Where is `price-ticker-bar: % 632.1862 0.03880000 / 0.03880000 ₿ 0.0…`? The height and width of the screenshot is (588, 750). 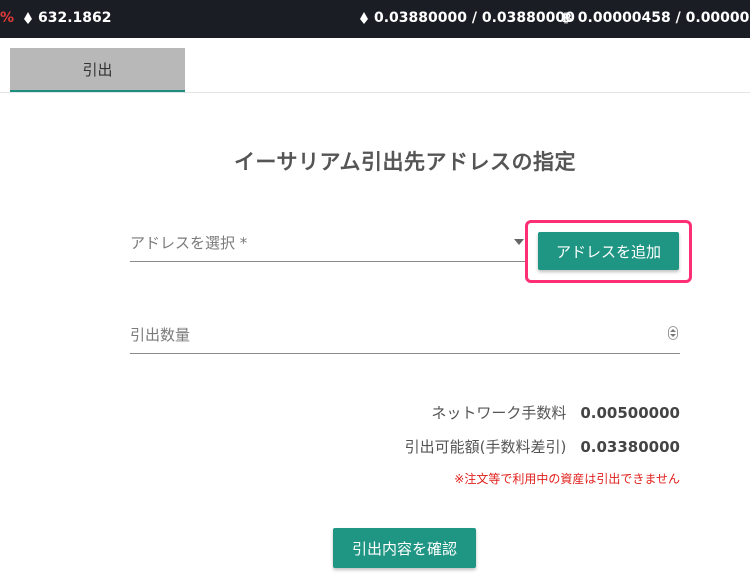
price-ticker-bar: % 632.1862 0.03880000 / 0.03880000 ₿ 0.0… is located at coordinates (375, 19).